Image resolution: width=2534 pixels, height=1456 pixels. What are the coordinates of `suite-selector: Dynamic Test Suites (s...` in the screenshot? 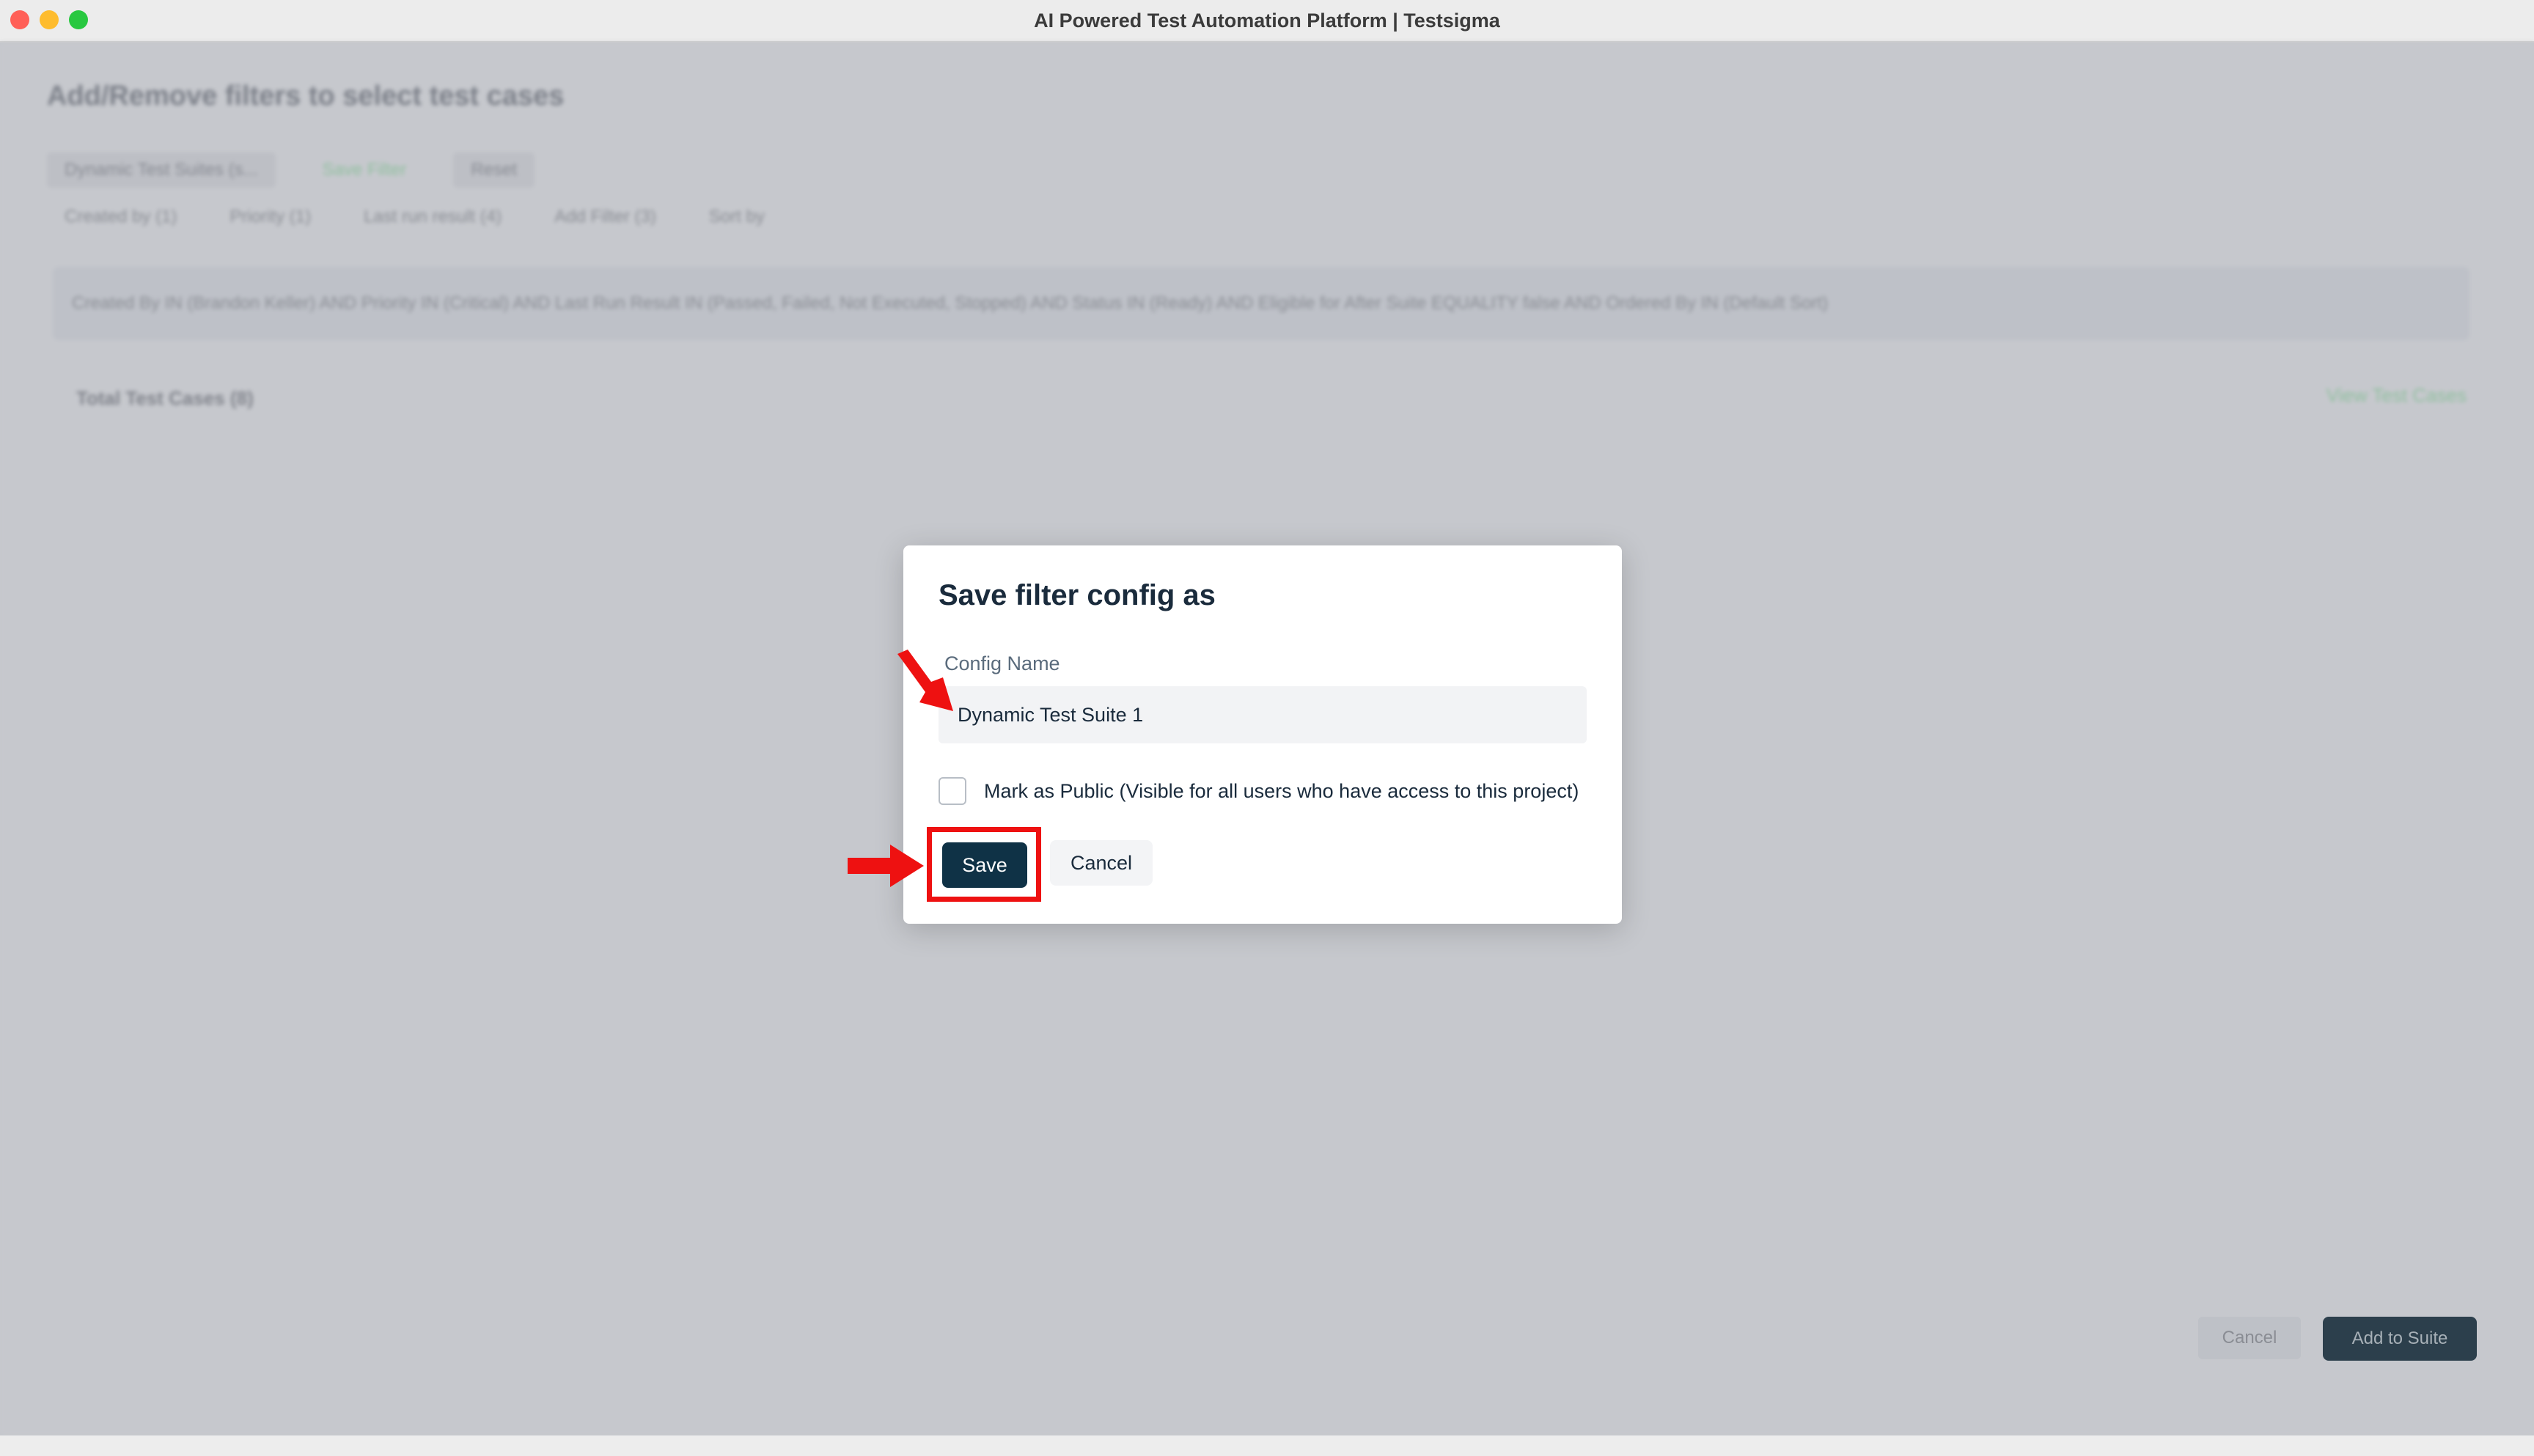 It's located at (161, 170).